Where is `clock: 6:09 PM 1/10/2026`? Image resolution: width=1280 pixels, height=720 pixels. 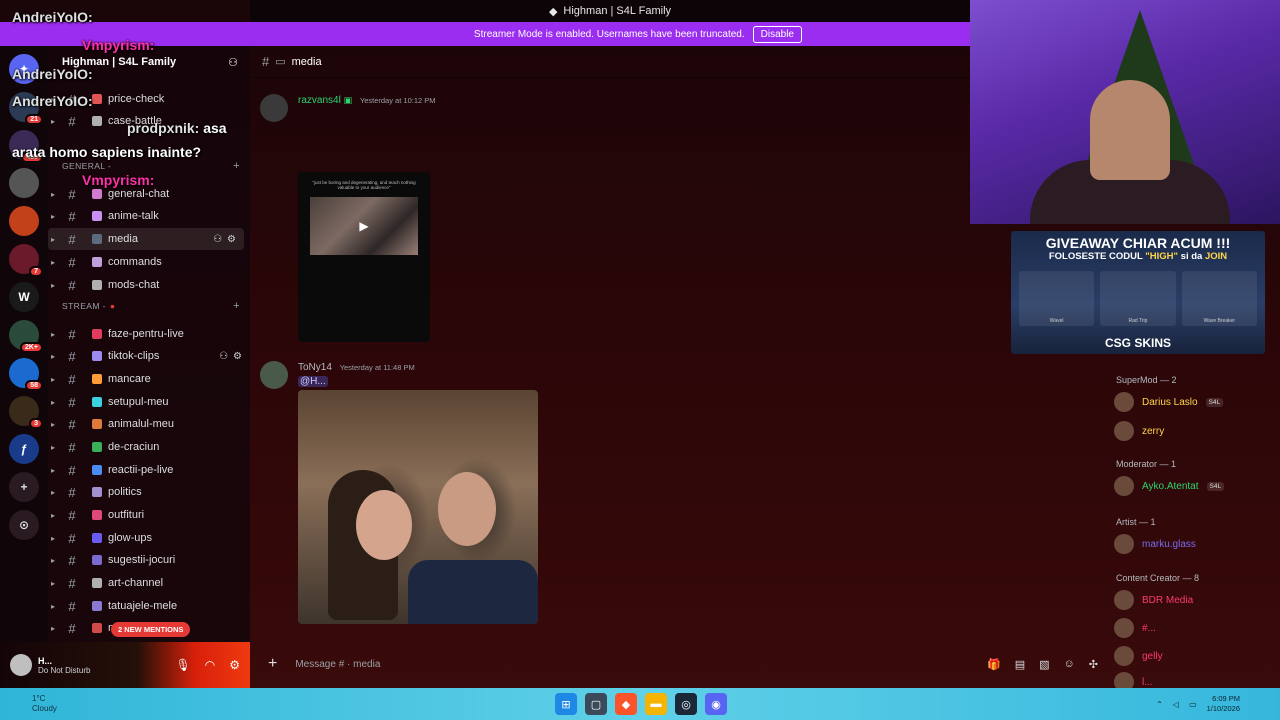 clock: 6:09 PM 1/10/2026 is located at coordinates (1223, 704).